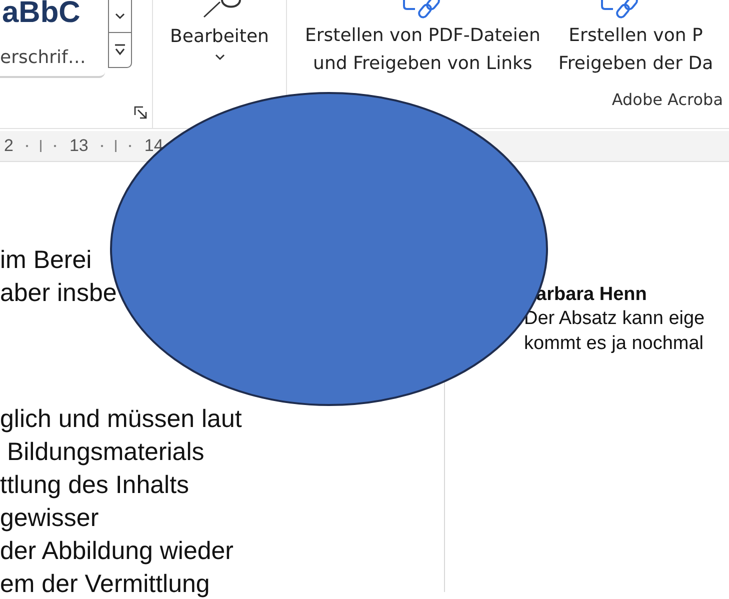  What do you see at coordinates (106, 453) in the screenshot?
I see `document-text-line: Bildungsmaterials` at bounding box center [106, 453].